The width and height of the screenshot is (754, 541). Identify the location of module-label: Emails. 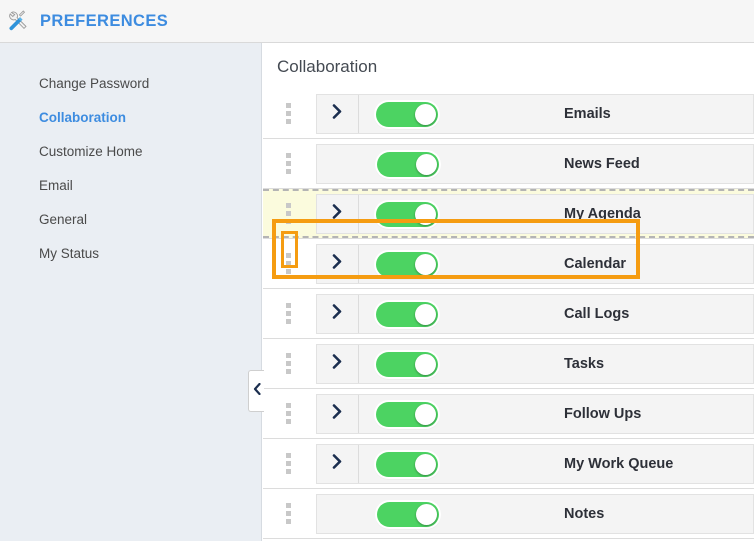
(587, 114).